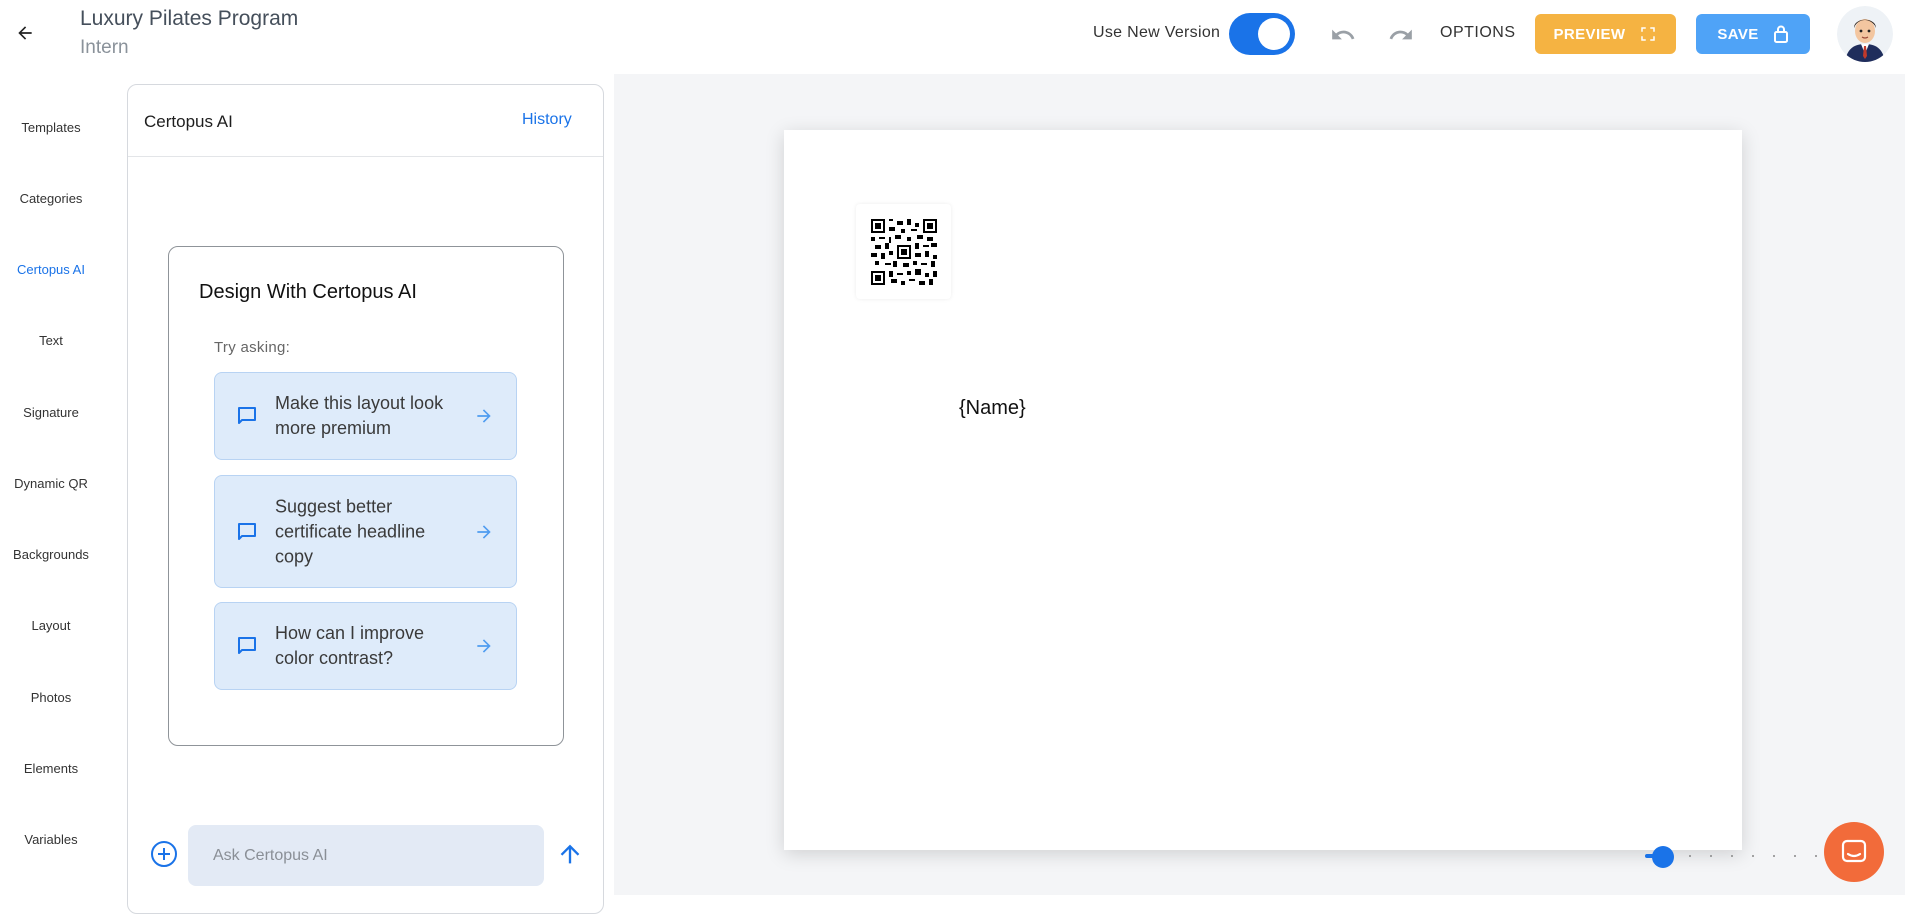 The image size is (1905, 914). Describe the element at coordinates (51, 625) in the screenshot. I see `nav-item-layout: Layout` at that location.